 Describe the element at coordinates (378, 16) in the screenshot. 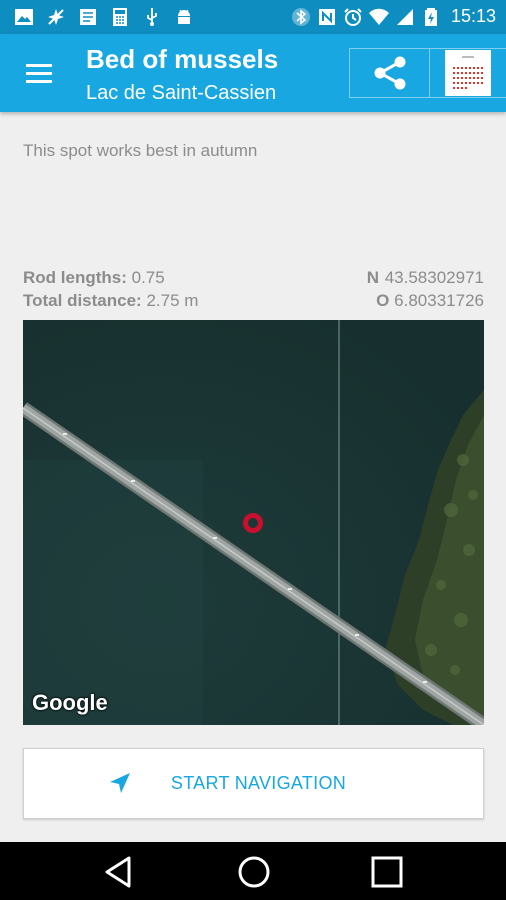

I see `wifi-icon` at that location.